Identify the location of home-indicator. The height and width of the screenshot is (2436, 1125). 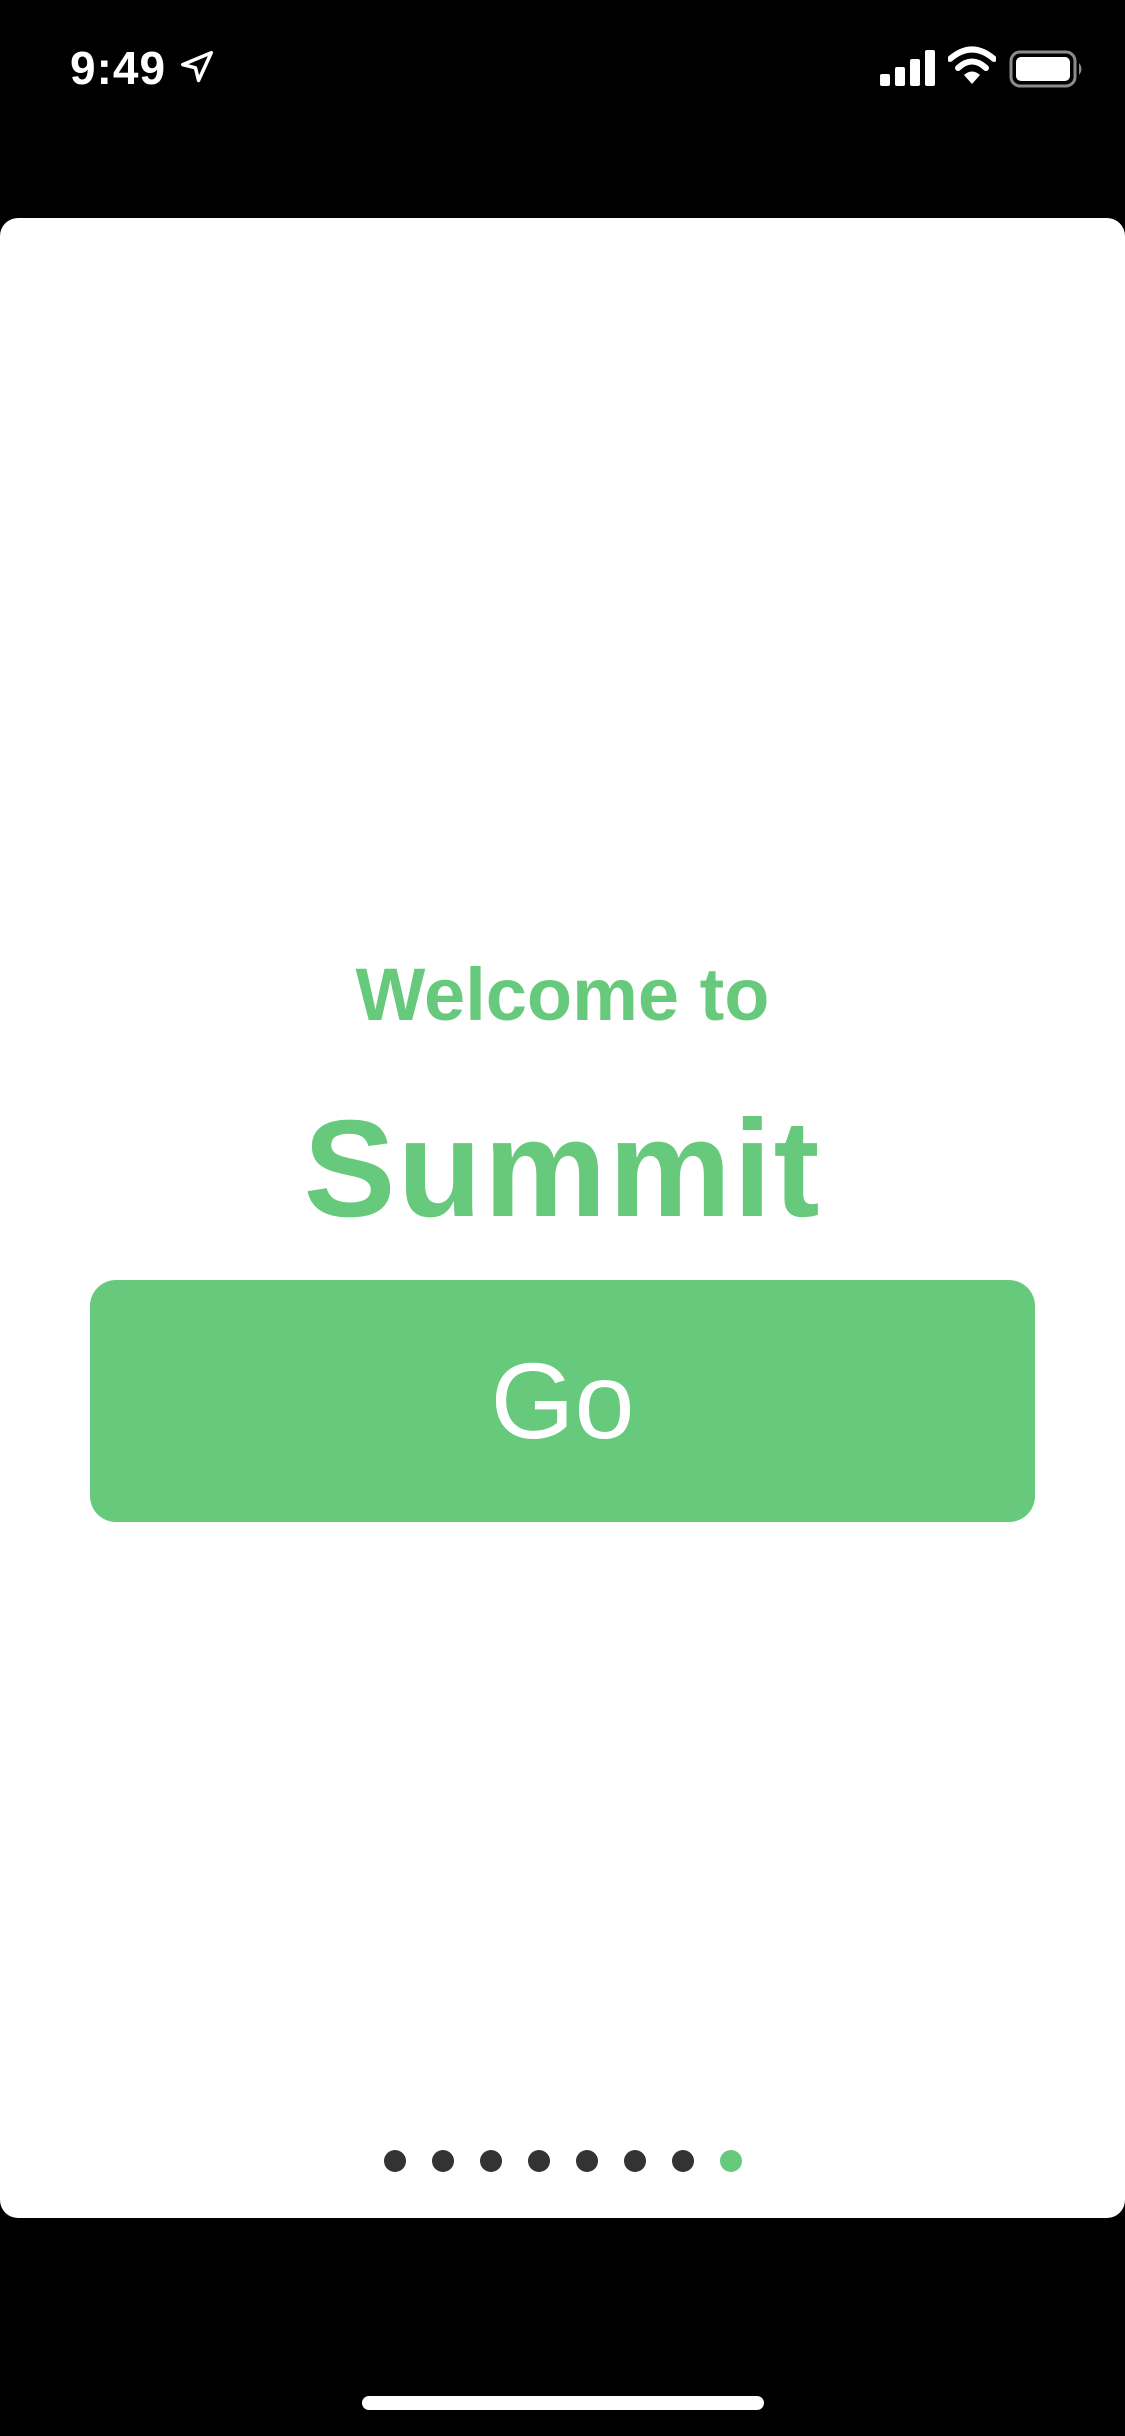
(563, 2403).